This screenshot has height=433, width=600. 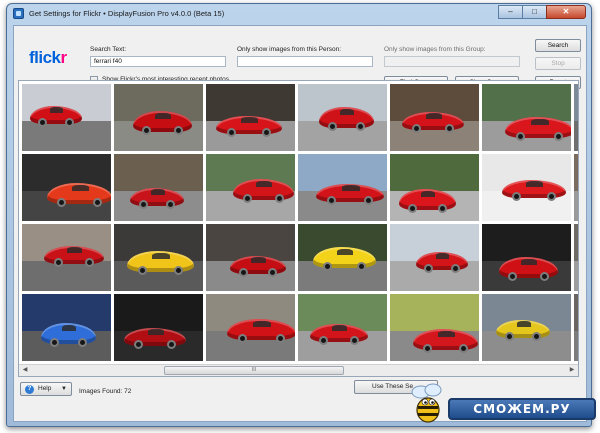 What do you see at coordinates (289, 49) in the screenshot?
I see `person-filter-label: Only show images from this Person:` at bounding box center [289, 49].